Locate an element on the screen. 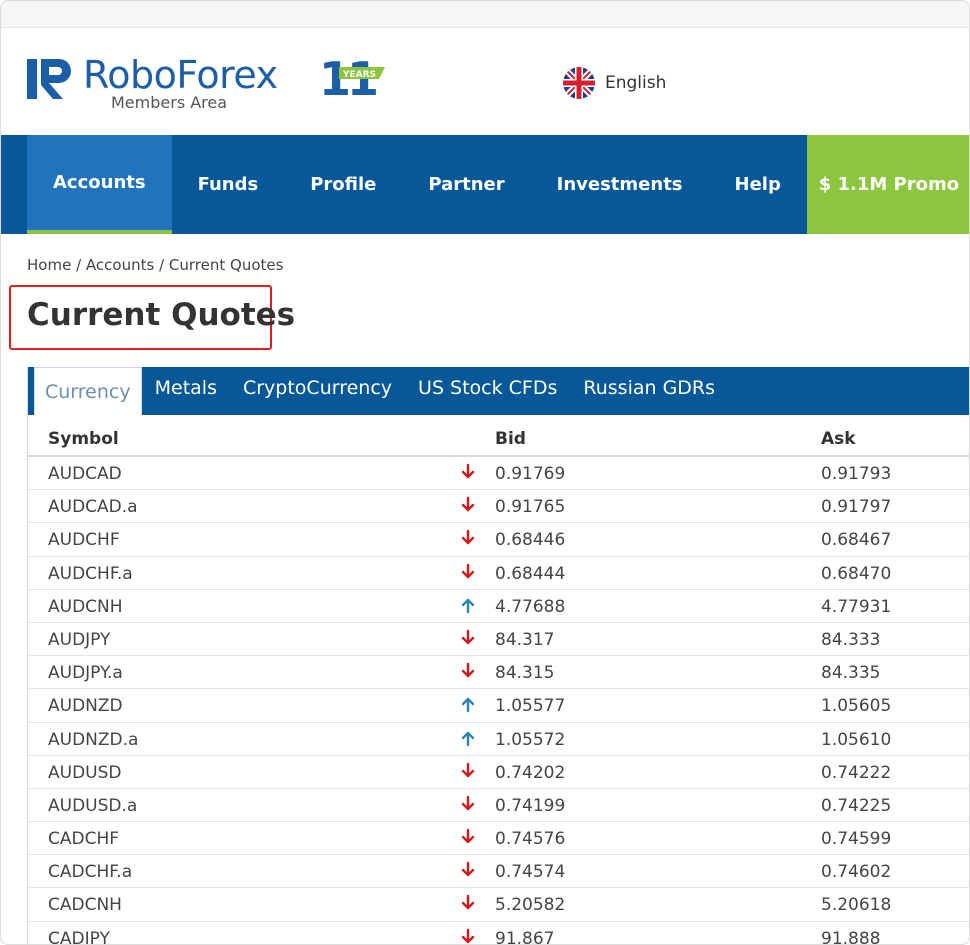 This screenshot has width=970, height=945. bid-cell: 0.91769 is located at coordinates (530, 474).